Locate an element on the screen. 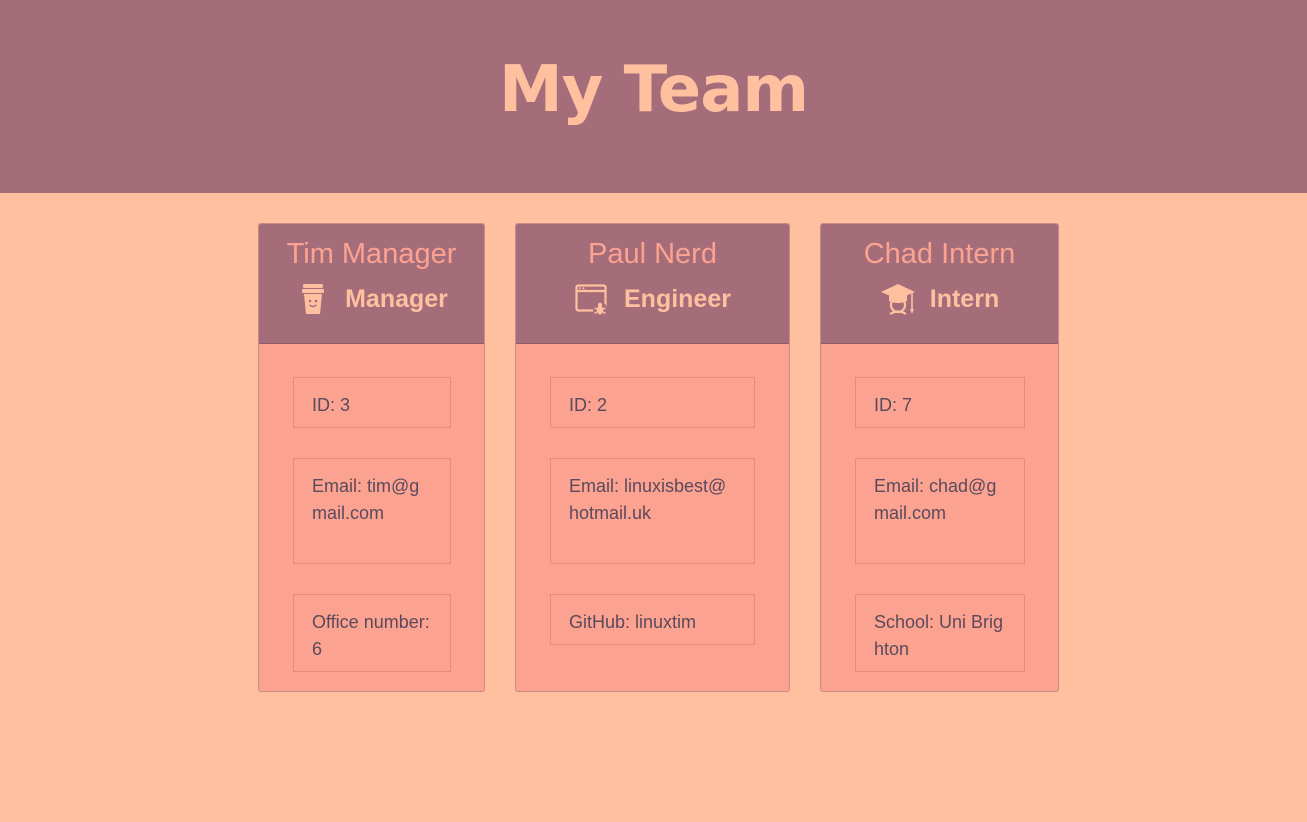  id-field: ID: 2 is located at coordinates (652, 402).